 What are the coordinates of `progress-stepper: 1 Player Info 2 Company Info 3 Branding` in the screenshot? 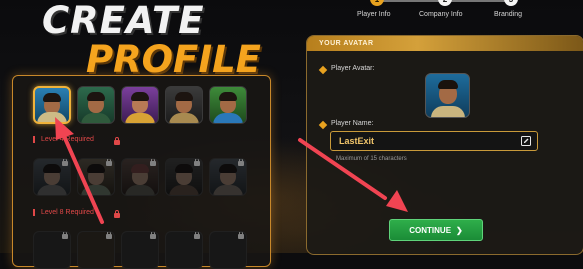 It's located at (457, 12).